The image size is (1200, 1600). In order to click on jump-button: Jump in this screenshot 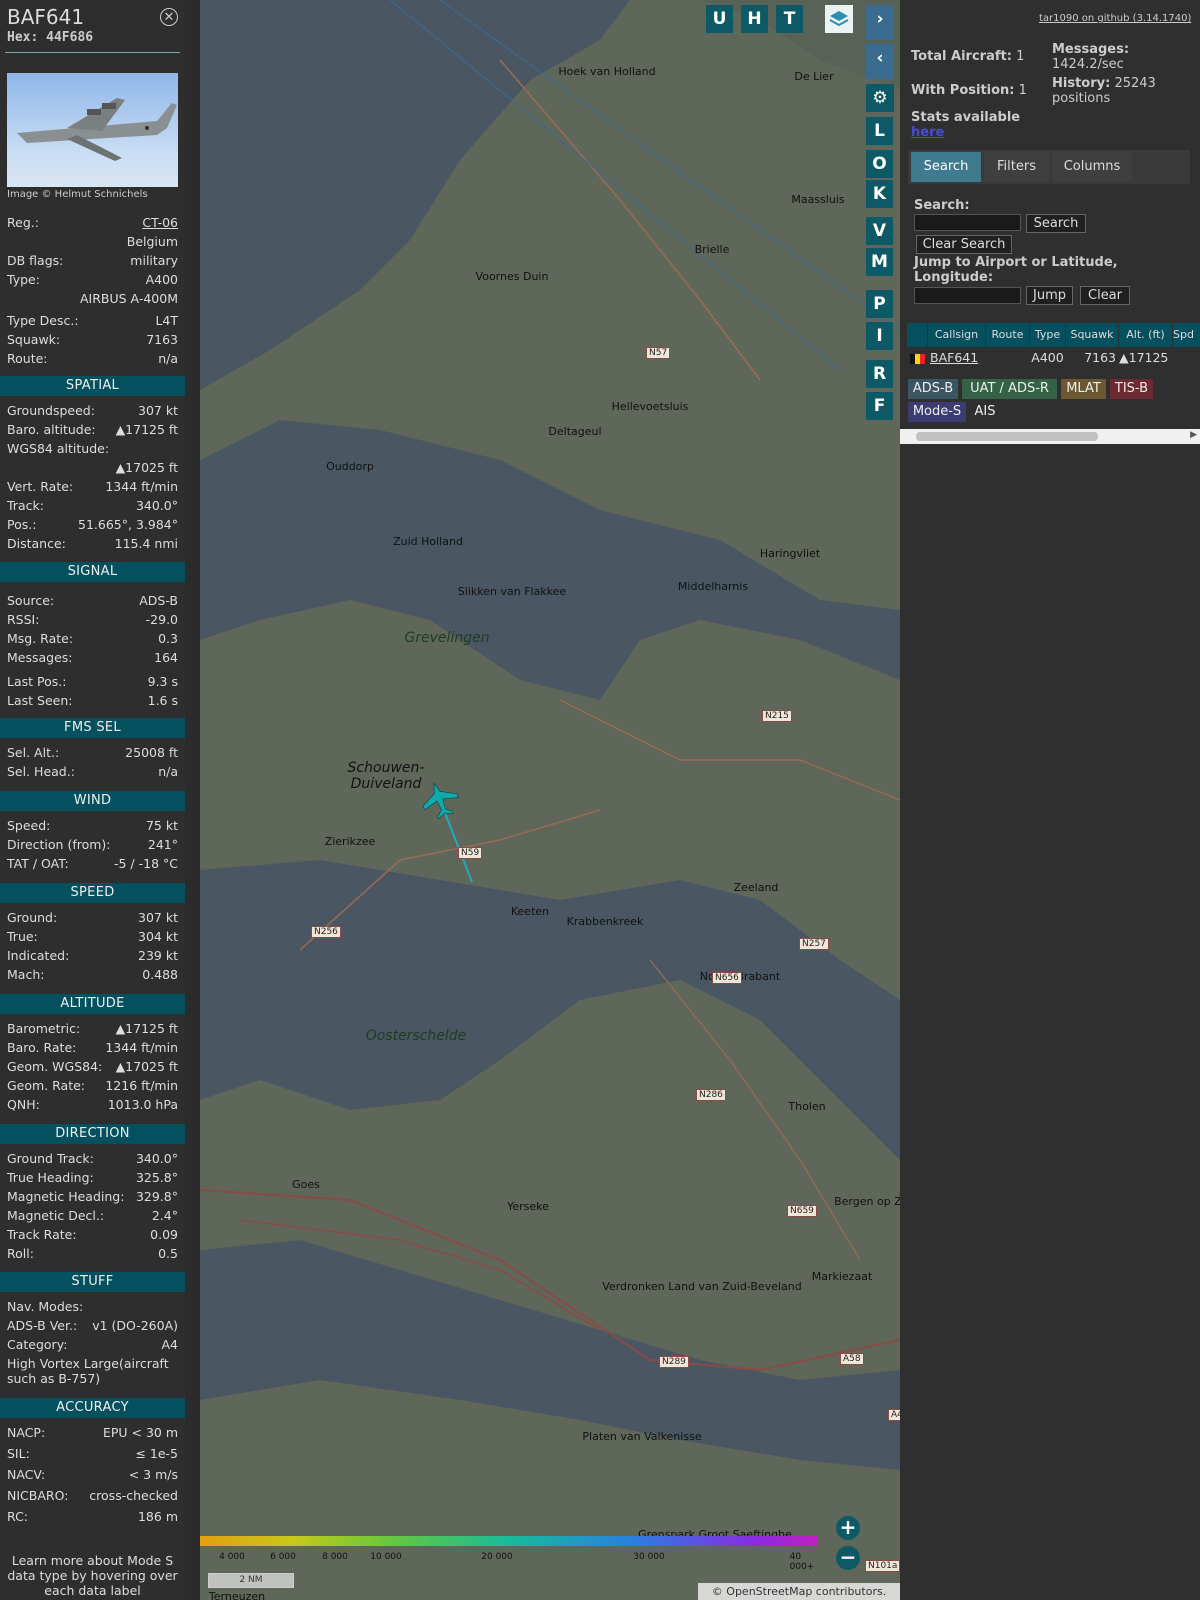, I will do `click(1049, 295)`.